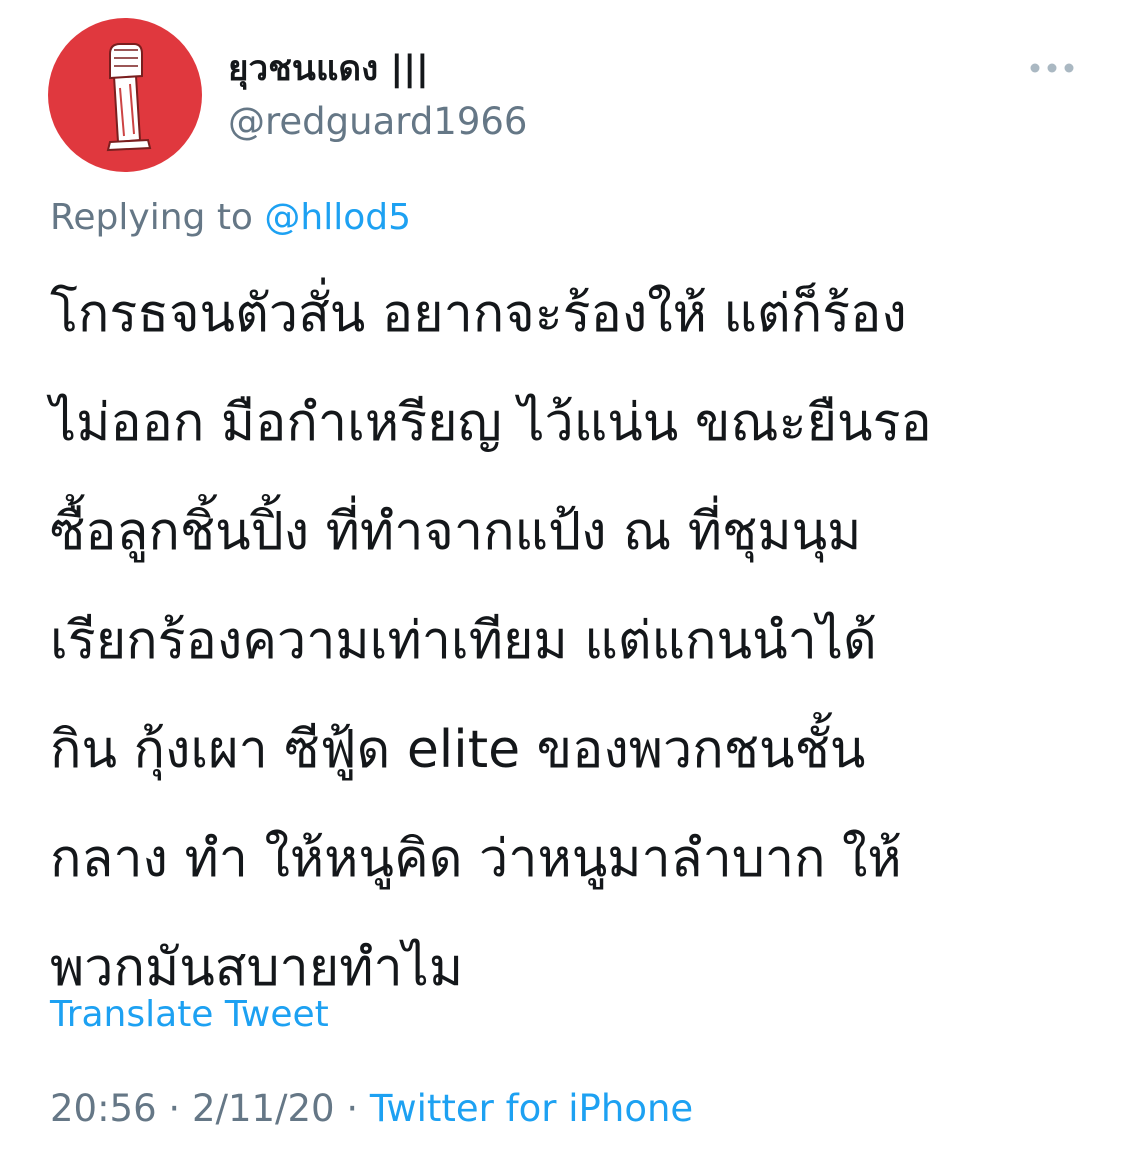 Image resolution: width=1125 pixels, height=1161 pixels. I want to click on replying-to: Replying to @hllod5, so click(230, 218).